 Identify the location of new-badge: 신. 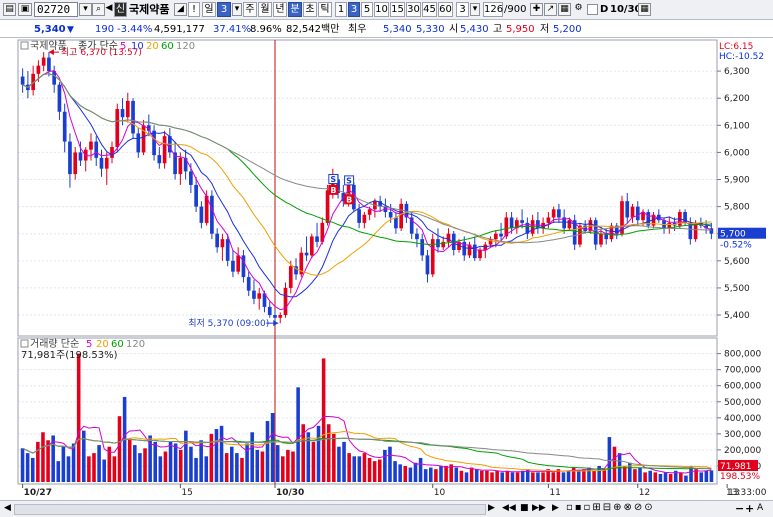
(120, 9).